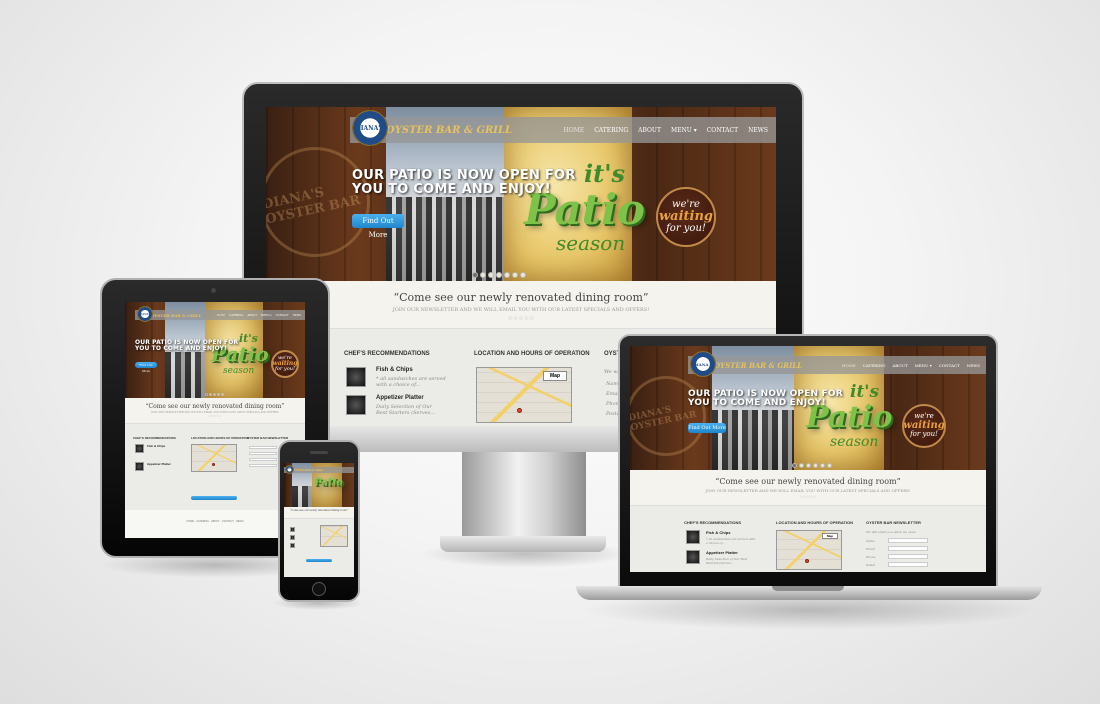  Describe the element at coordinates (319, 470) in the screenshot. I see `main-nav: OYSTER BAR & GRILL` at that location.